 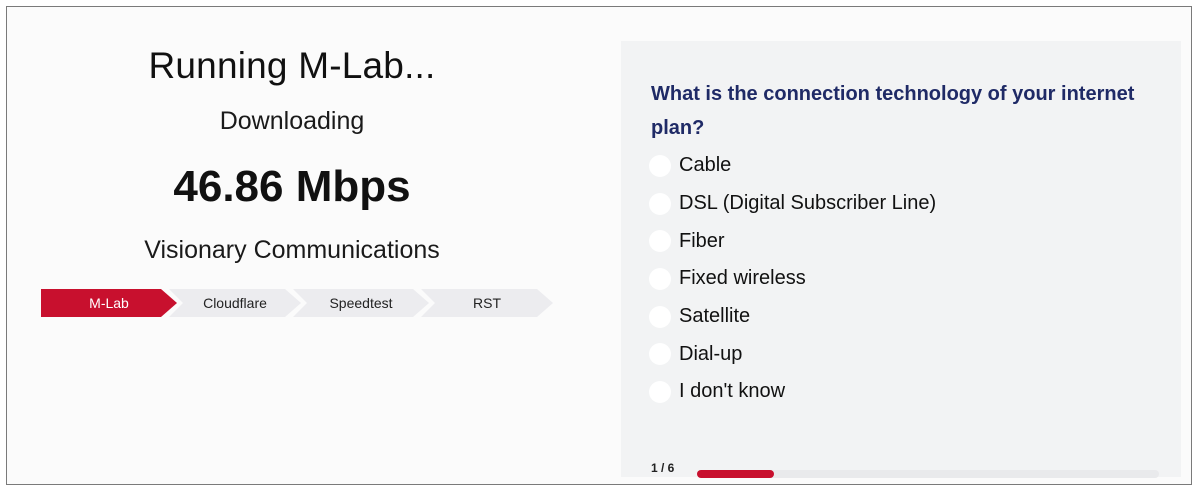 I want to click on step-cloudflare: Cloudflare, so click(x=235, y=303).